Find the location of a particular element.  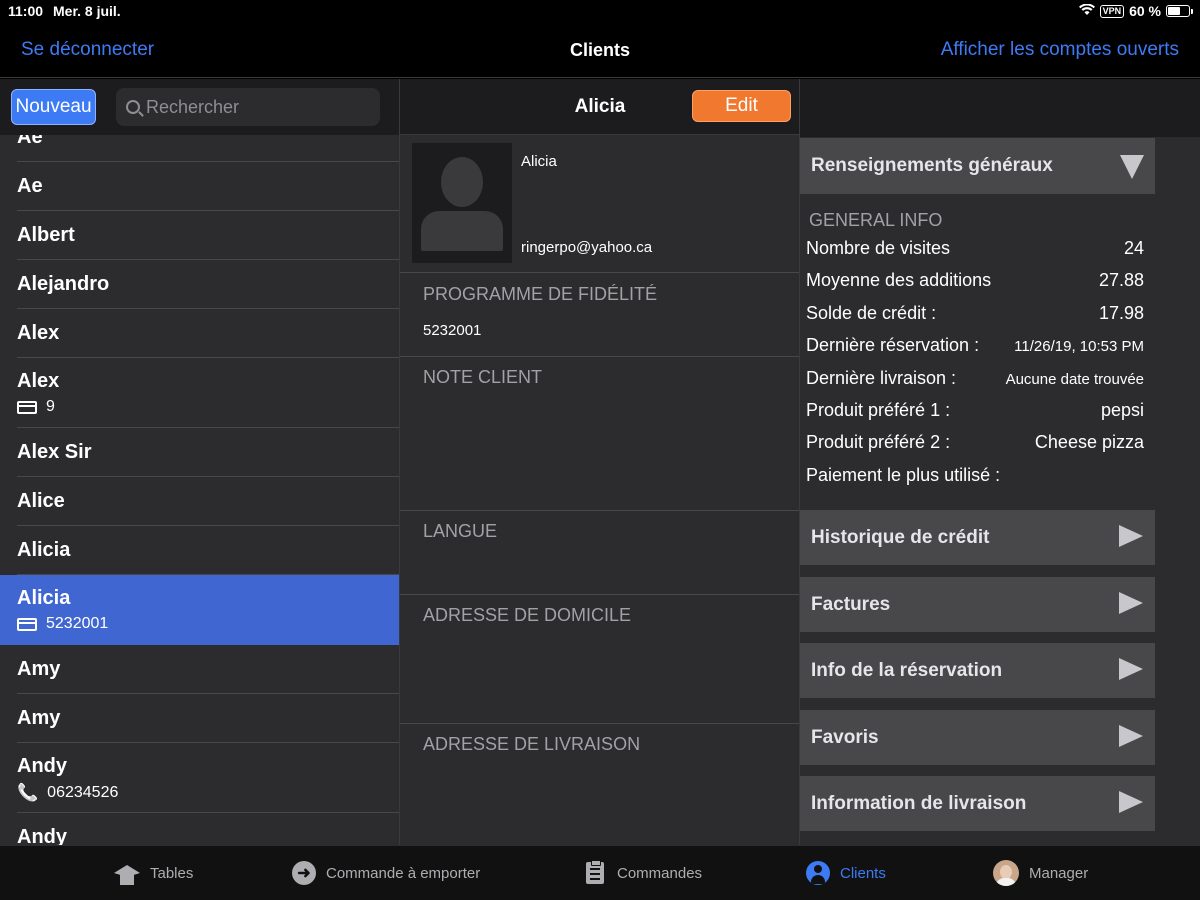

general-info-section: Renseignements généraux is located at coordinates (1000, 166).